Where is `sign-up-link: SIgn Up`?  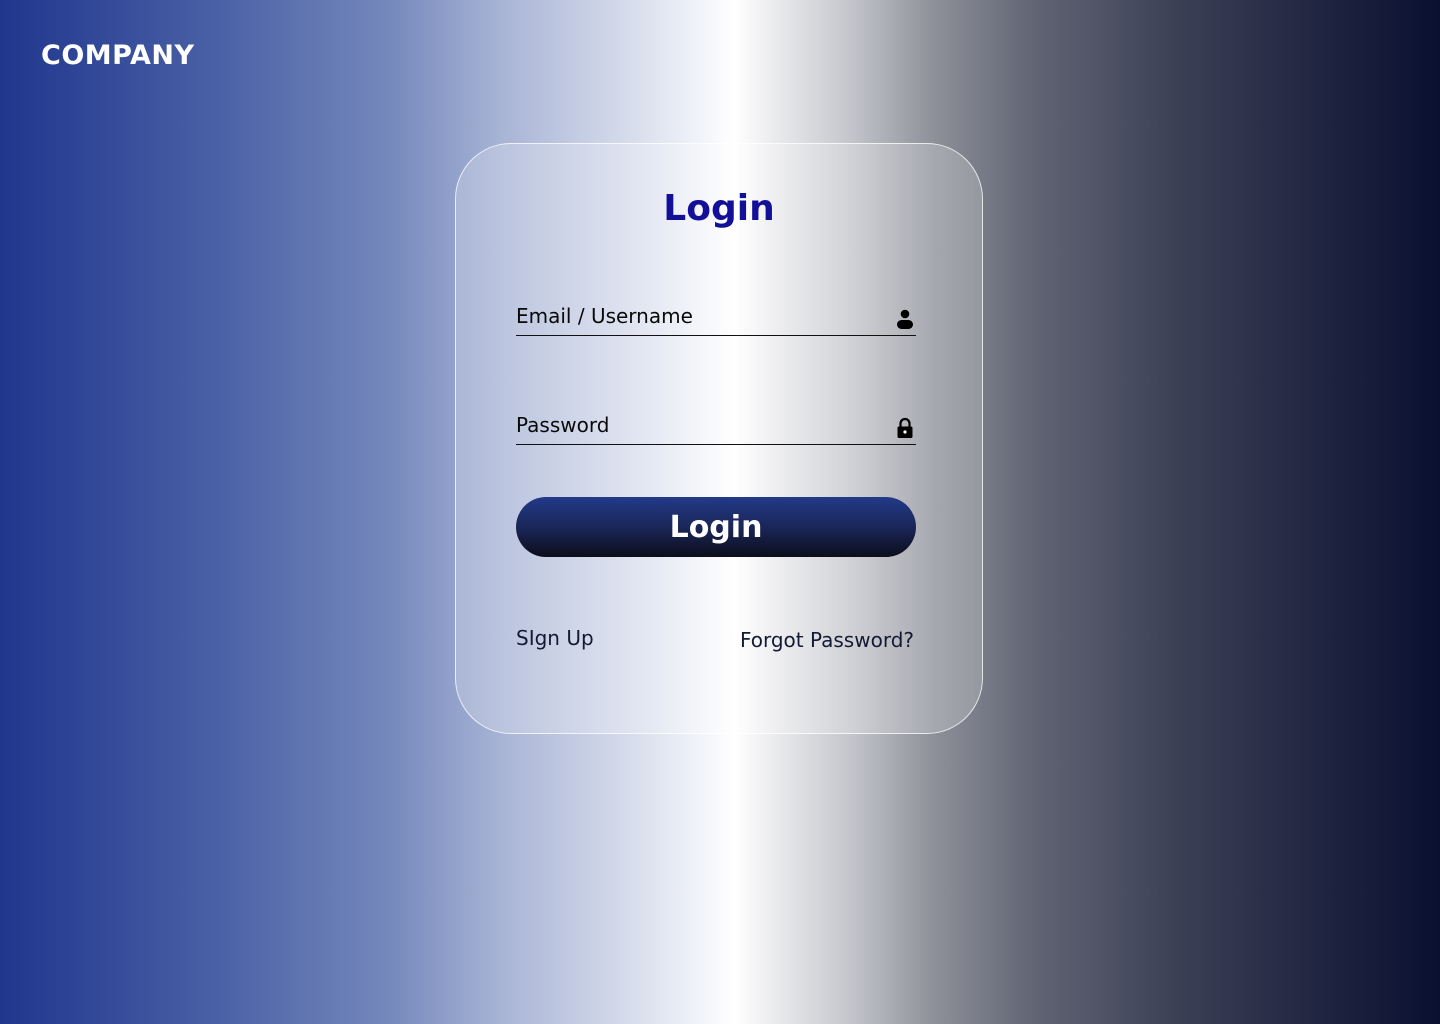 sign-up-link: SIgn Up is located at coordinates (555, 638).